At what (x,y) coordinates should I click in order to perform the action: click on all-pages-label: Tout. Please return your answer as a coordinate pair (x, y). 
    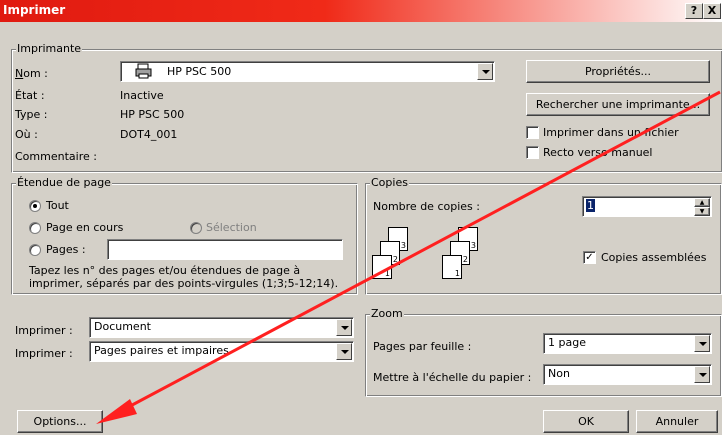
    Looking at the image, I should click on (57, 205).